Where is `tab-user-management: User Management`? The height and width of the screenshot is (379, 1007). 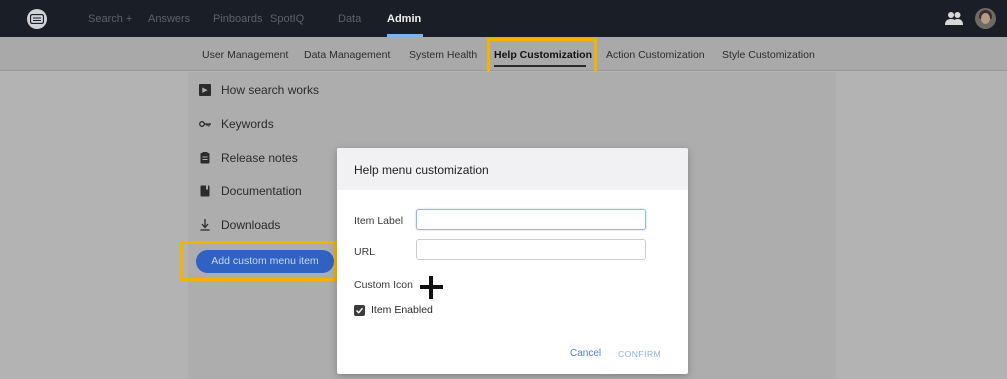
tab-user-management: User Management is located at coordinates (245, 55).